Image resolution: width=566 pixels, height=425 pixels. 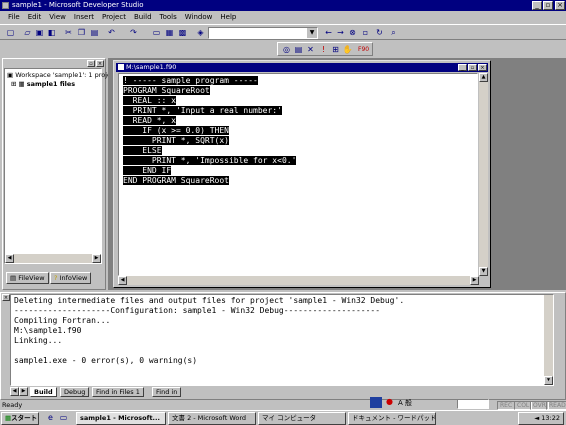 What do you see at coordinates (15, 84) in the screenshot?
I see `expand-icon: ⊞` at bounding box center [15, 84].